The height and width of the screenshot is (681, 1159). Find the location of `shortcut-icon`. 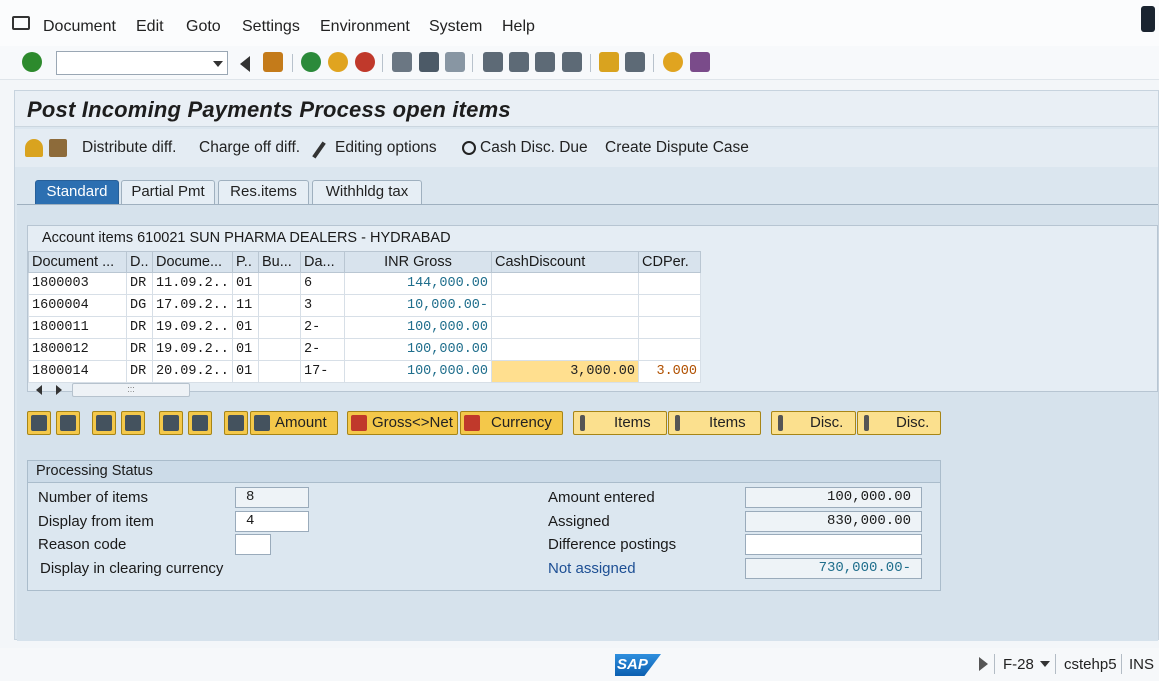

shortcut-icon is located at coordinates (635, 62).